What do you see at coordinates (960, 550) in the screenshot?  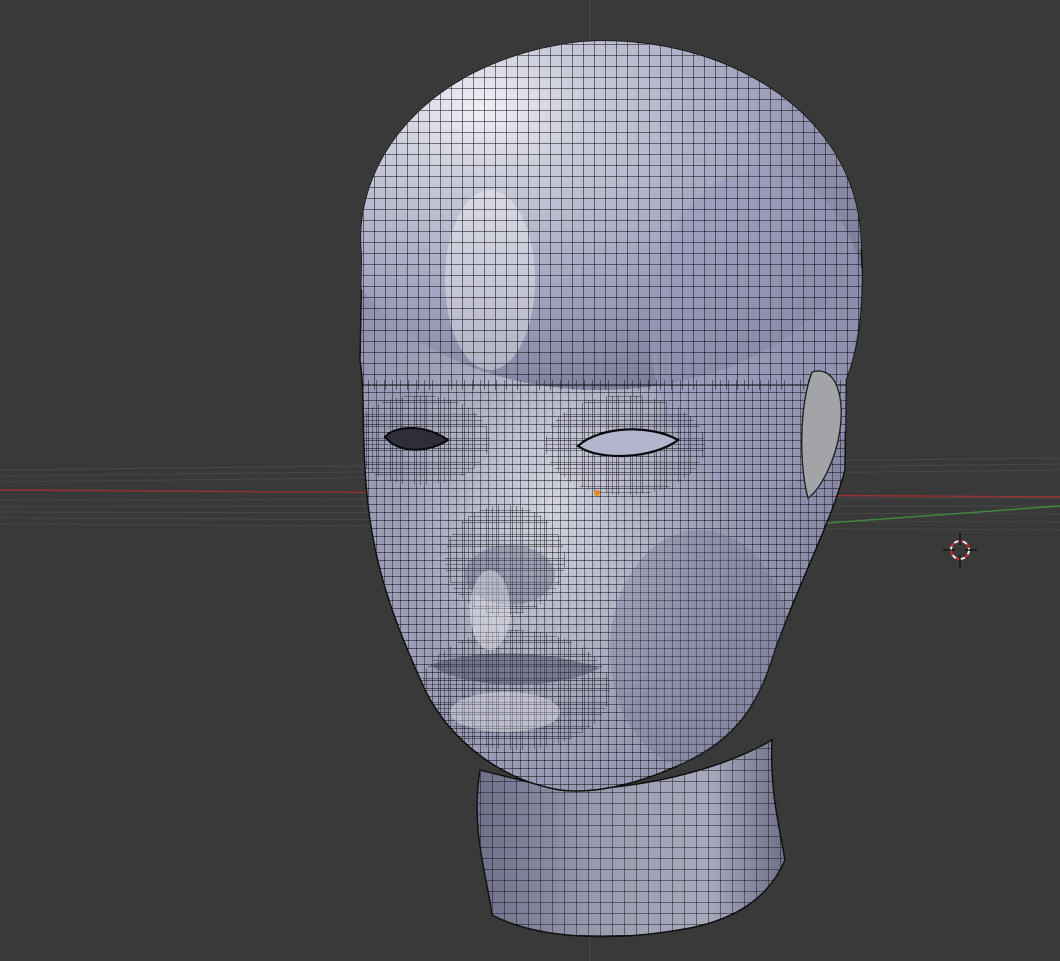 I see `3d-cursor-icon` at bounding box center [960, 550].